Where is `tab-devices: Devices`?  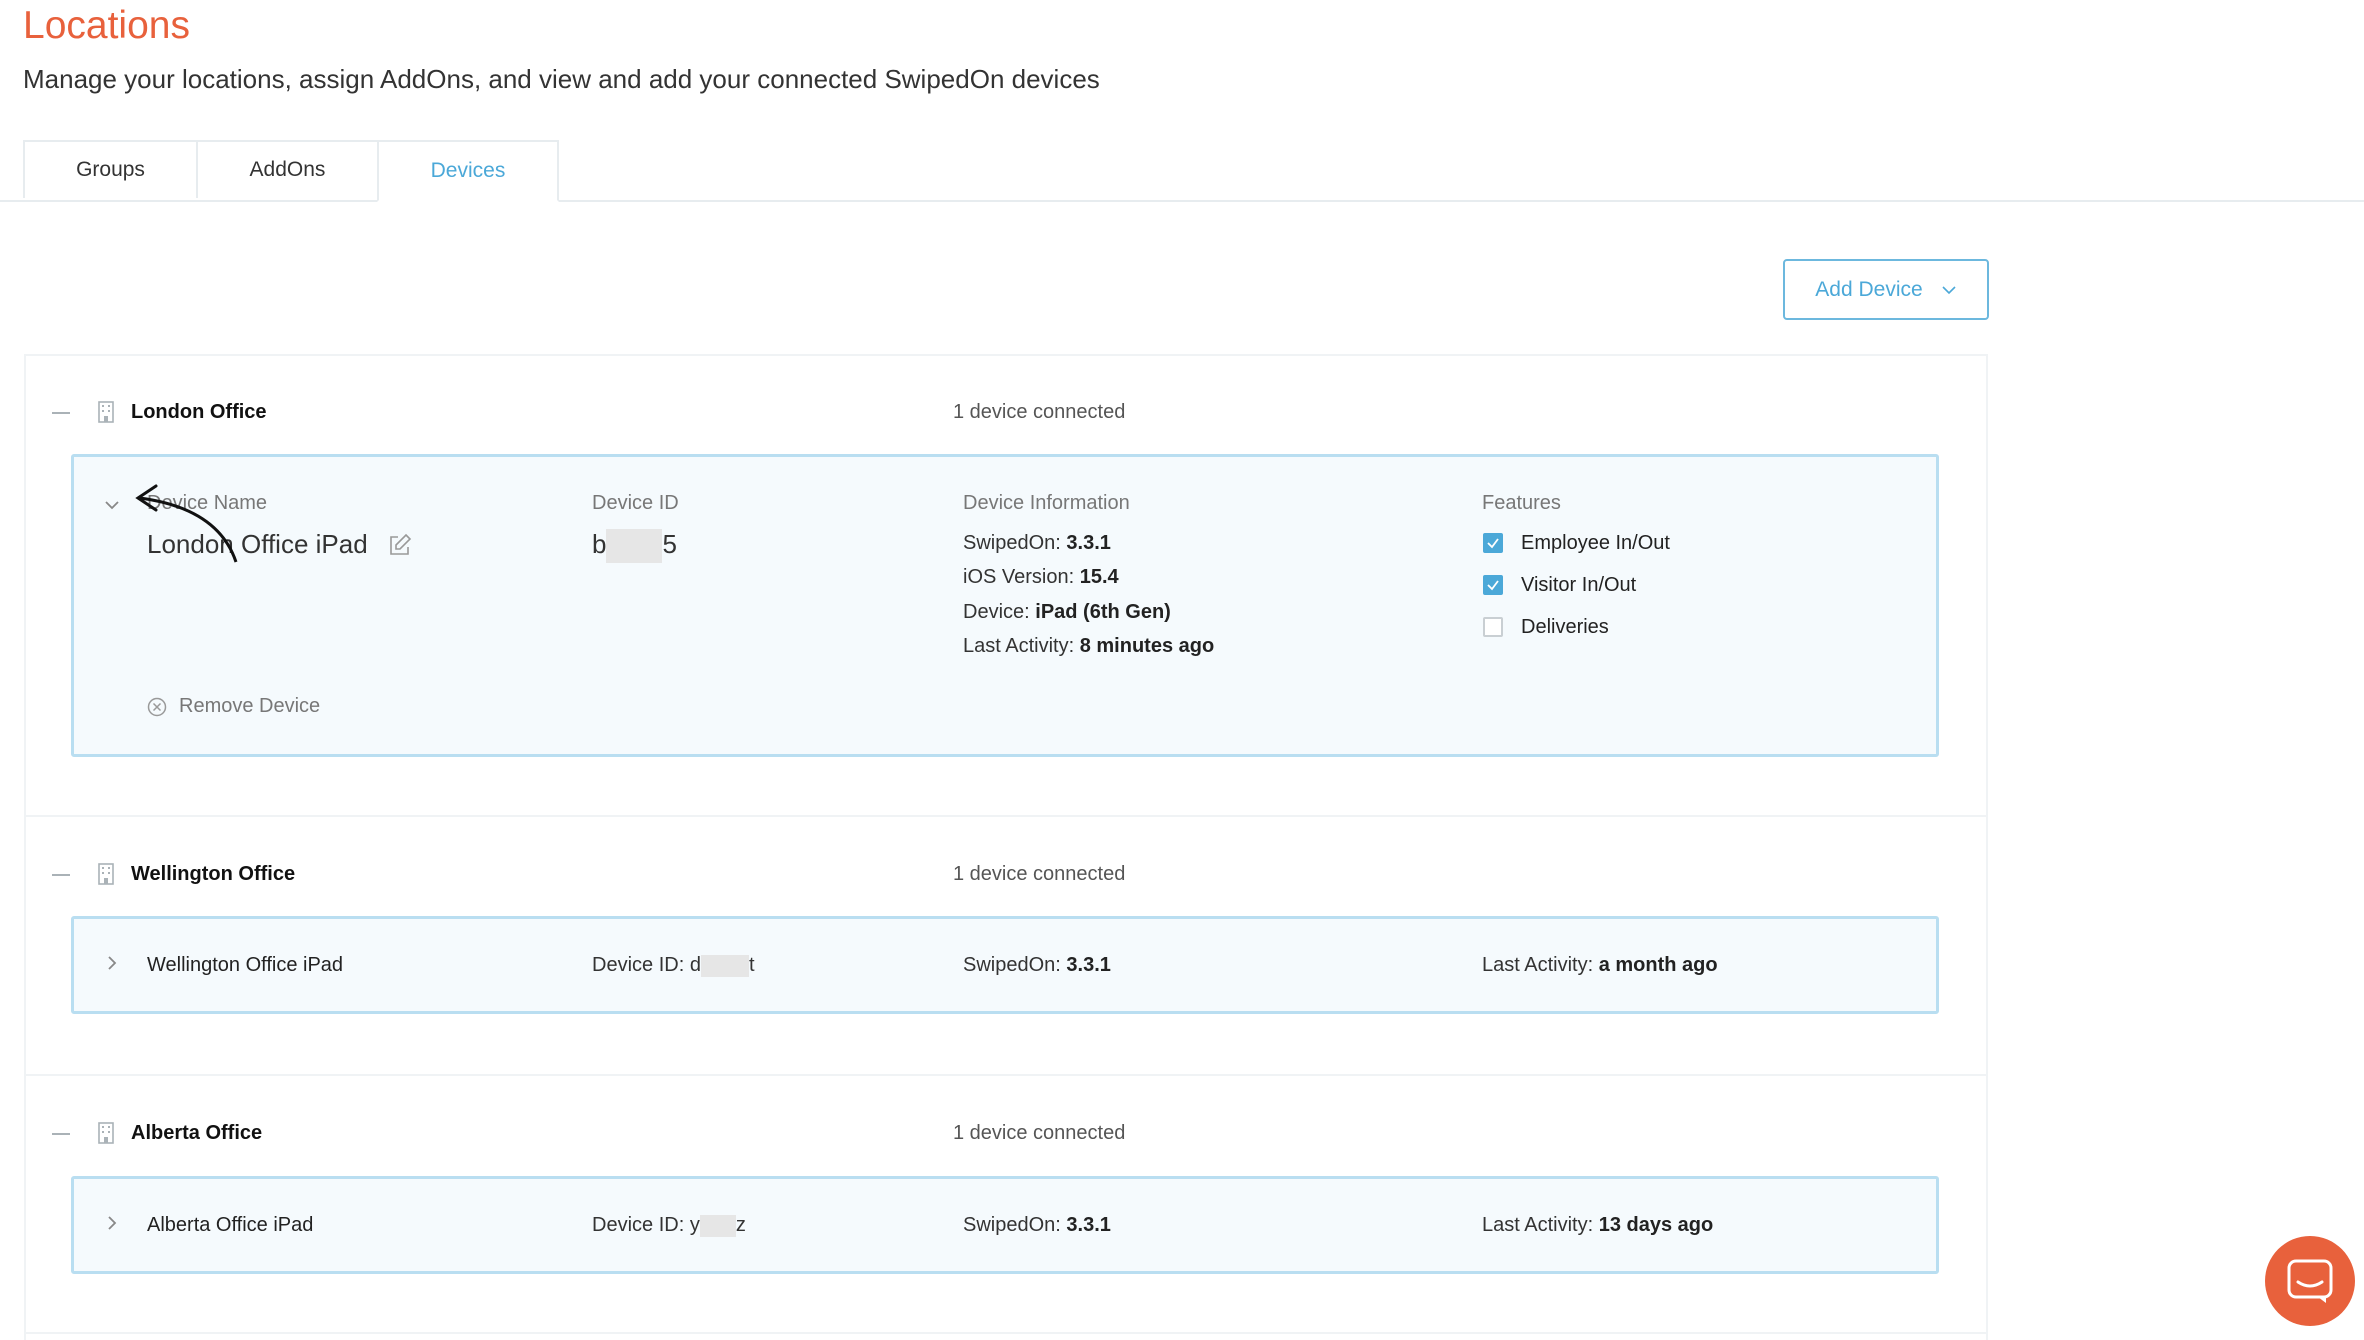 tab-devices: Devices is located at coordinates (468, 171).